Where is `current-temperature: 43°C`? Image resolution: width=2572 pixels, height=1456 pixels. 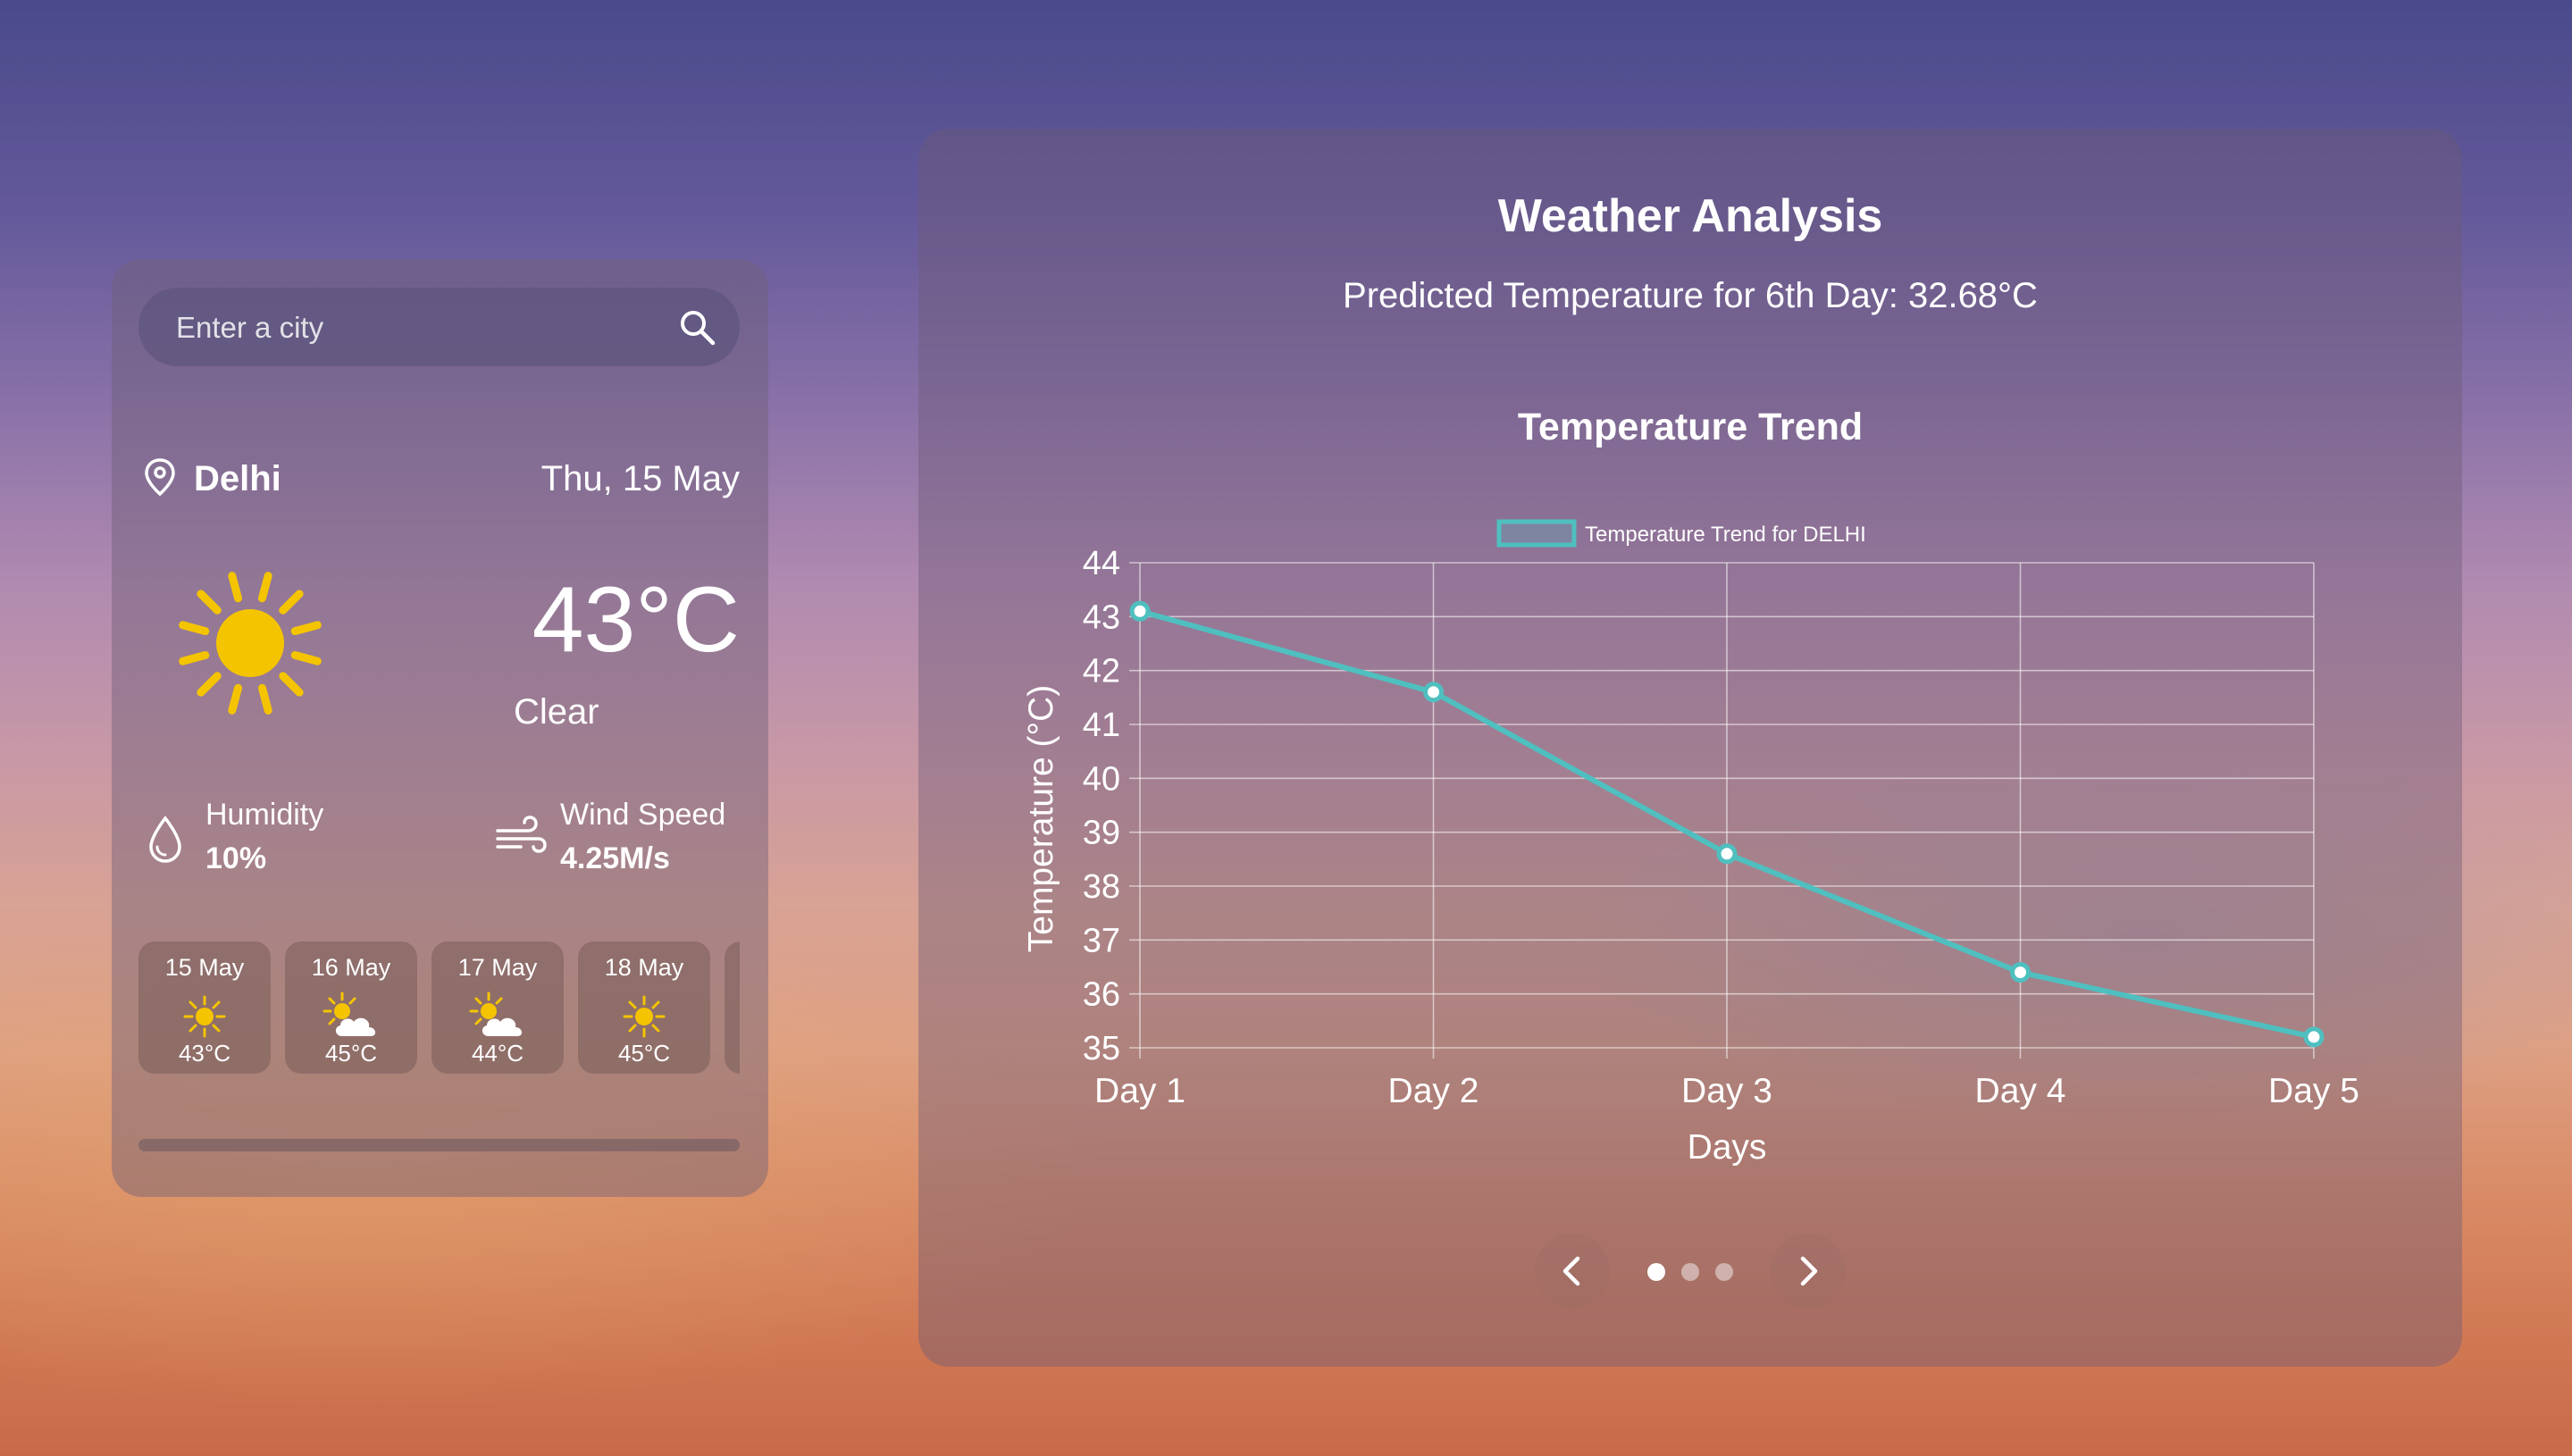
current-temperature: 43°C is located at coordinates (636, 620).